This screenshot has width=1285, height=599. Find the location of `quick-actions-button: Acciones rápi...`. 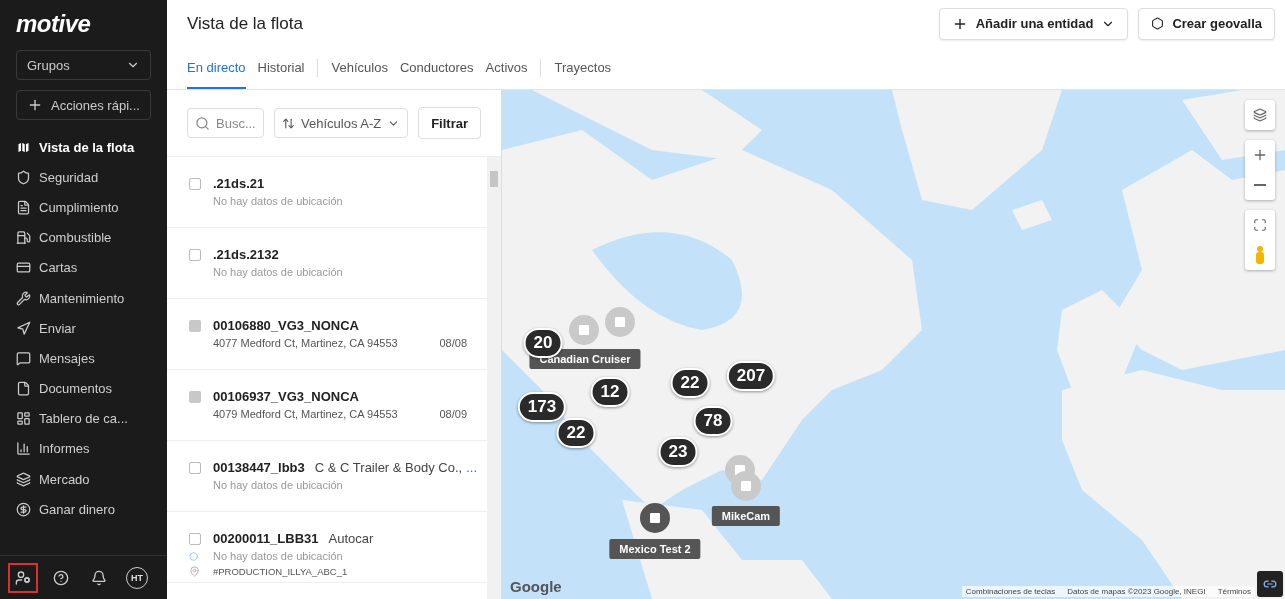

quick-actions-button: Acciones rápi... is located at coordinates (83, 105).